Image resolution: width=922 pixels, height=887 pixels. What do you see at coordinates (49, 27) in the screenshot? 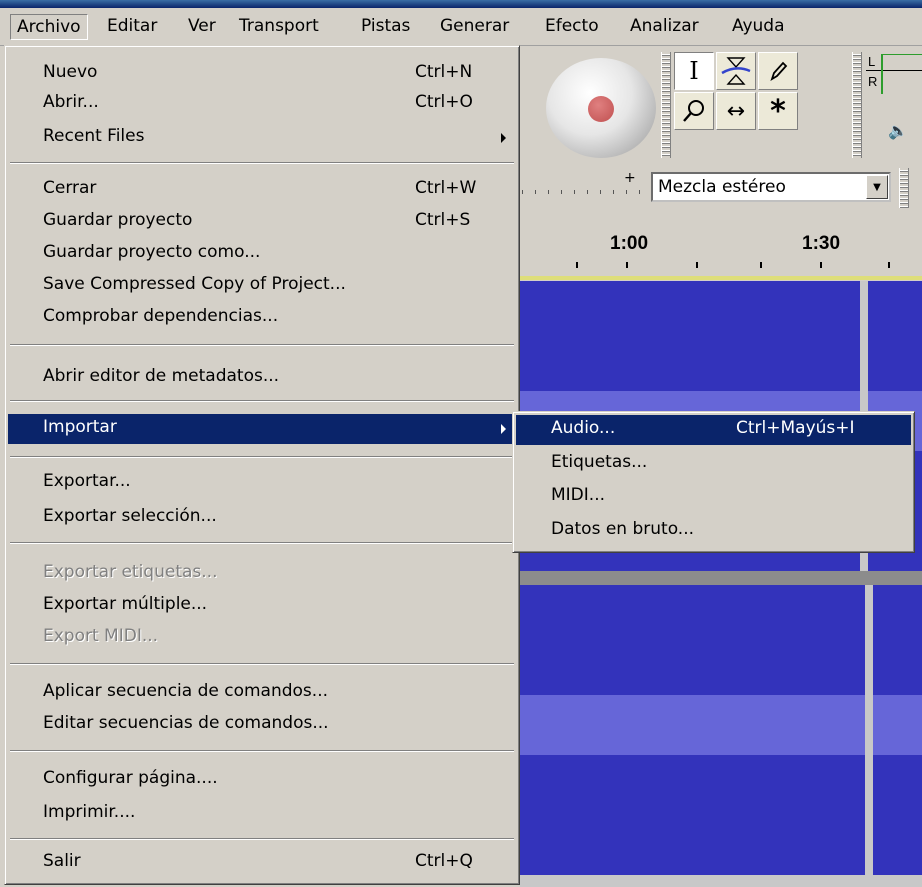
I see `menu-archivo: Archivo` at bounding box center [49, 27].